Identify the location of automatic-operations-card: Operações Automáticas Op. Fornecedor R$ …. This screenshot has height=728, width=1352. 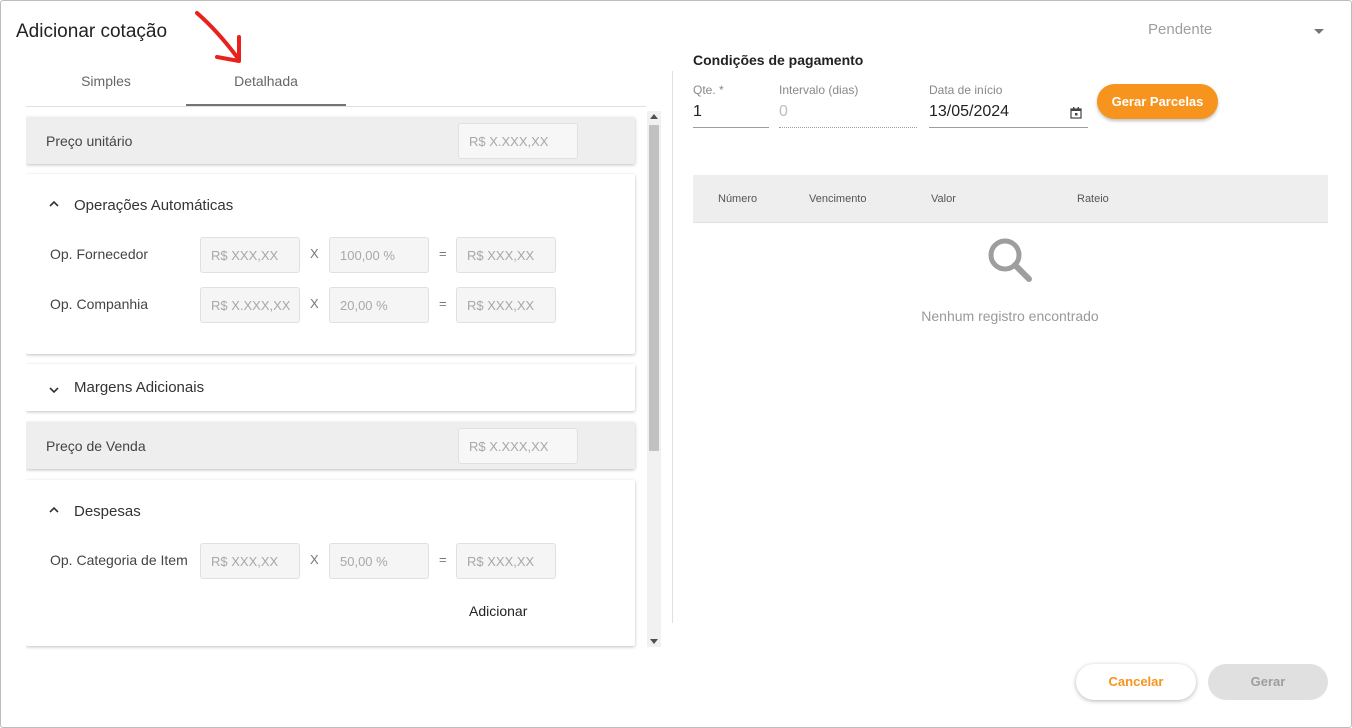
(330, 264).